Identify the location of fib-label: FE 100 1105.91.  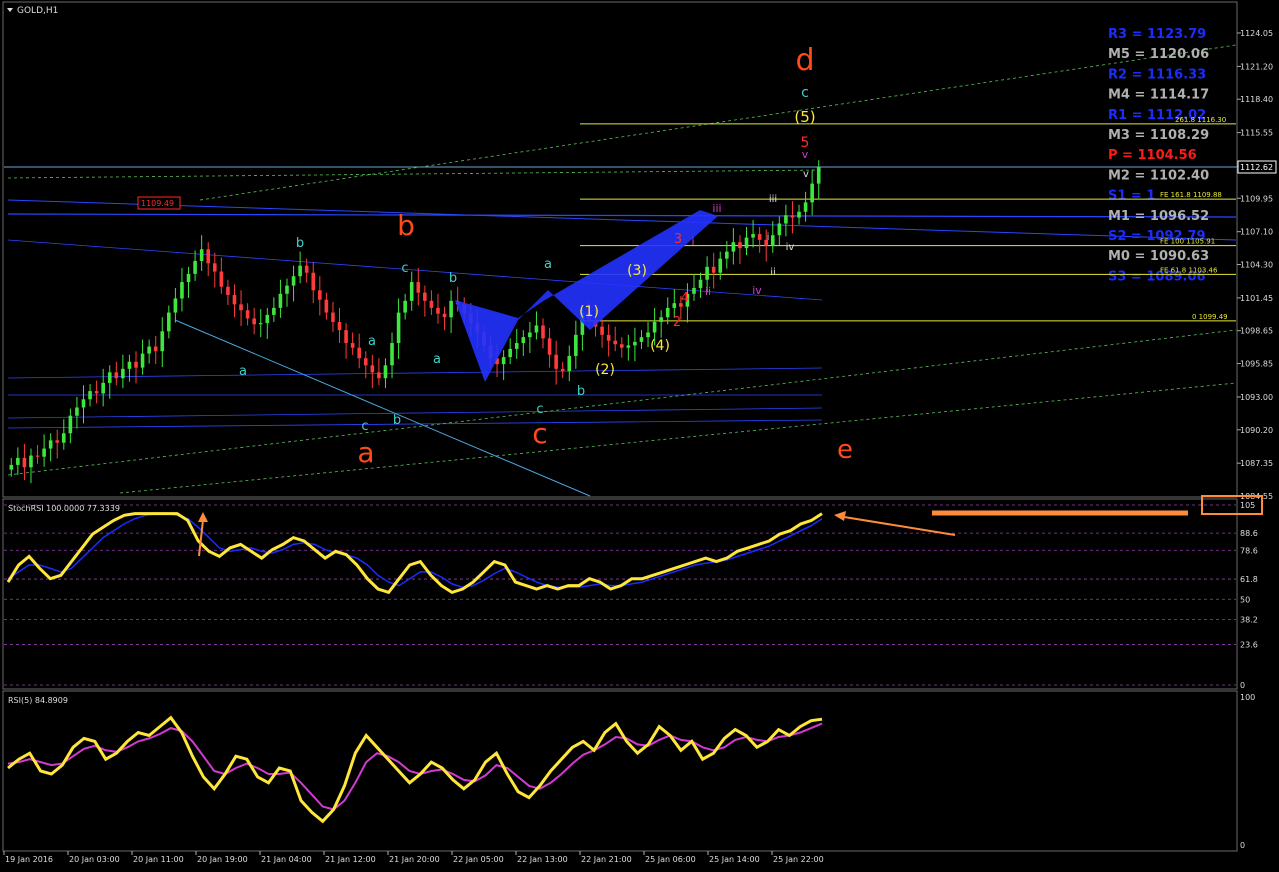
(1187, 242).